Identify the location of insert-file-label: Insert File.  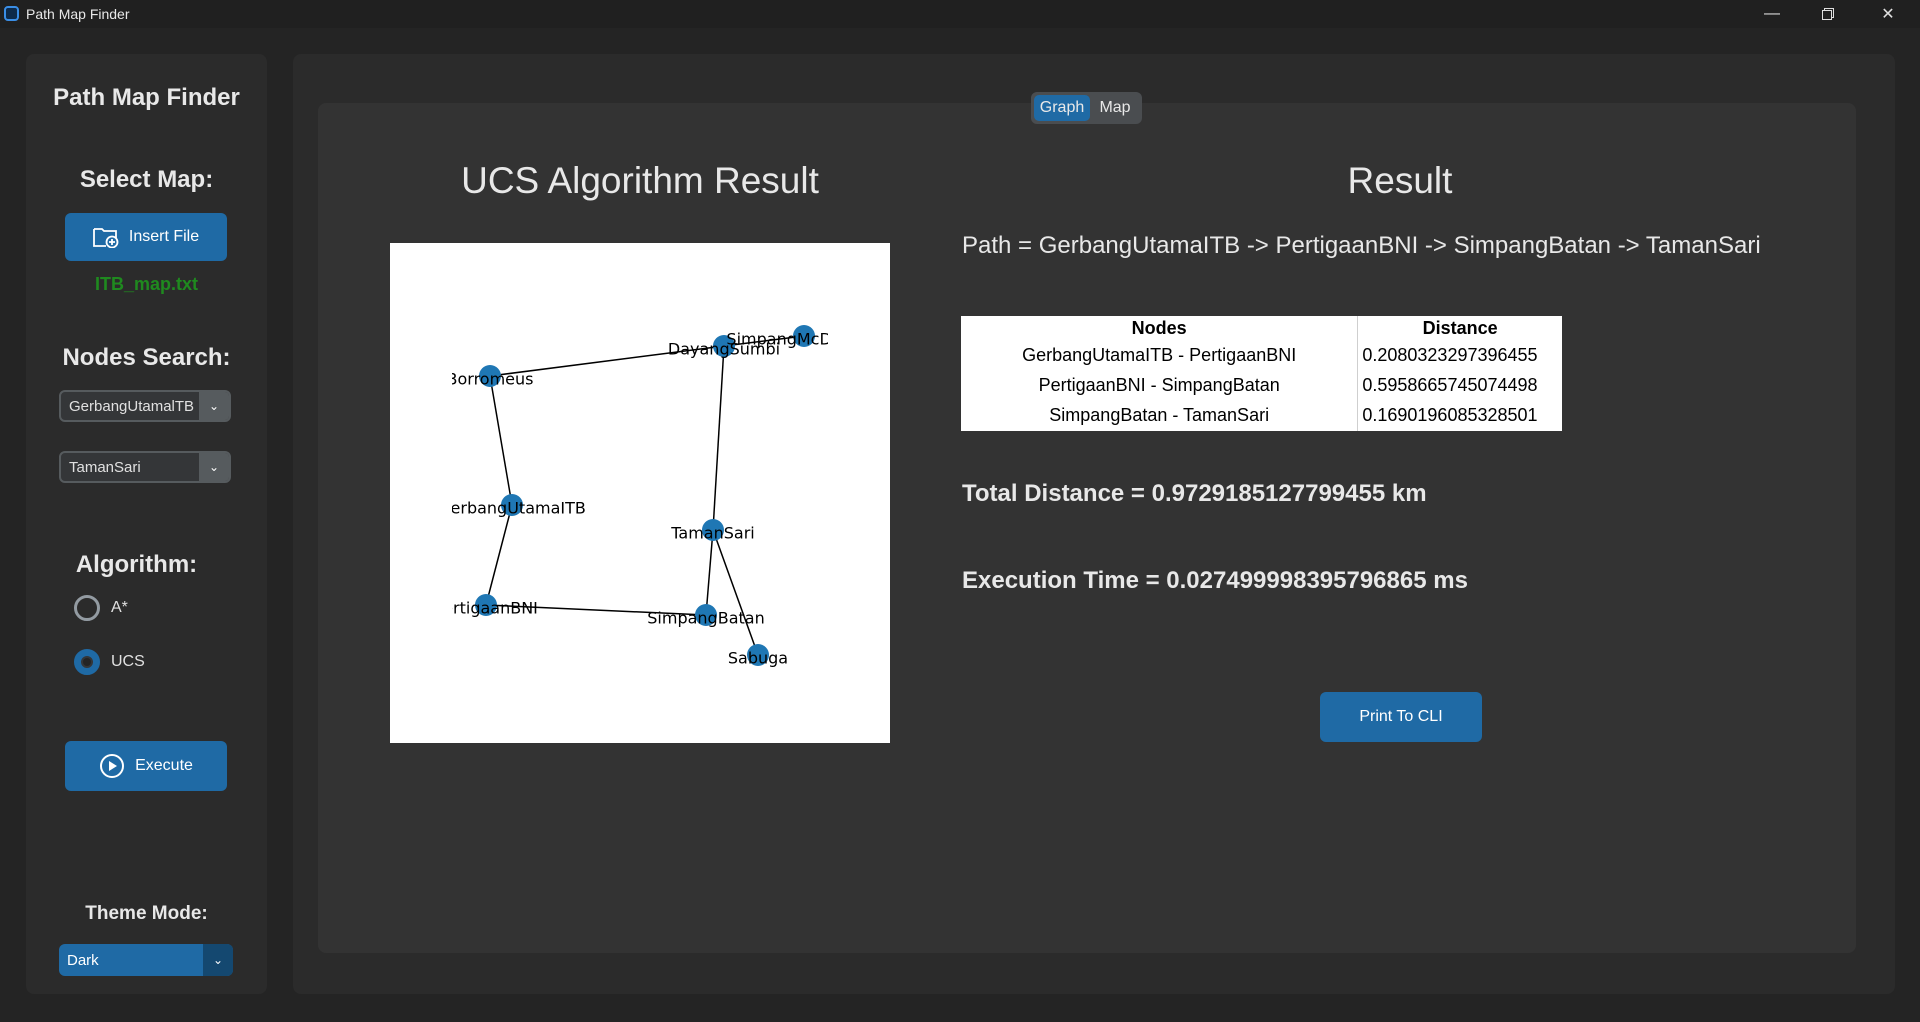
(164, 236).